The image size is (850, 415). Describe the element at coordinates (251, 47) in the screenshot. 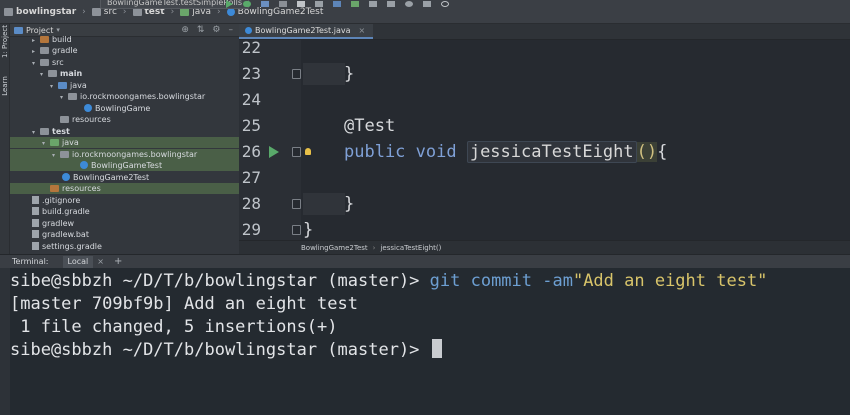

I see `code-line-22: 22` at that location.